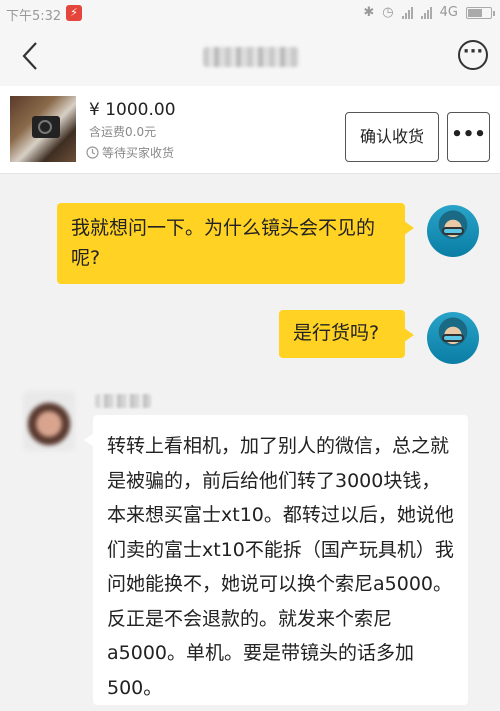 The height and width of the screenshot is (711, 500). I want to click on chevron-left-icon, so click(29, 56).